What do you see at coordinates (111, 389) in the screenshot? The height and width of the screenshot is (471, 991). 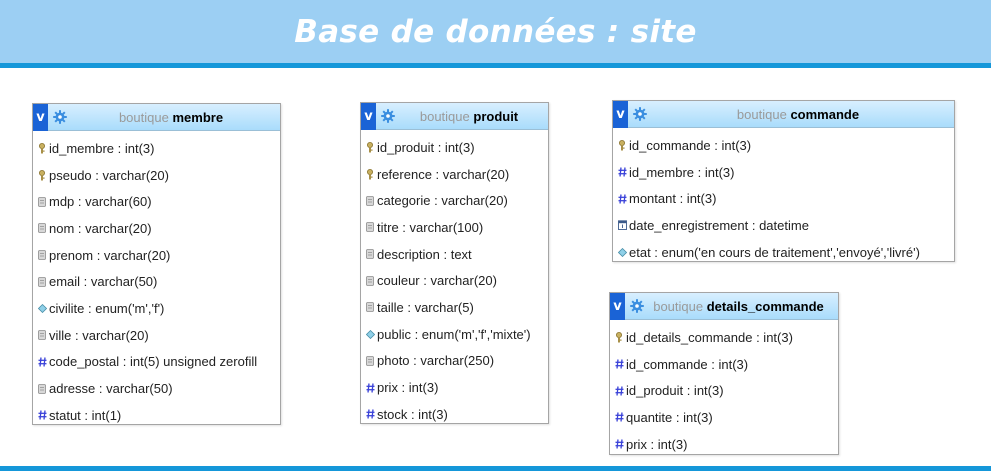 I see `column-name: adresse : varchar(50)` at bounding box center [111, 389].